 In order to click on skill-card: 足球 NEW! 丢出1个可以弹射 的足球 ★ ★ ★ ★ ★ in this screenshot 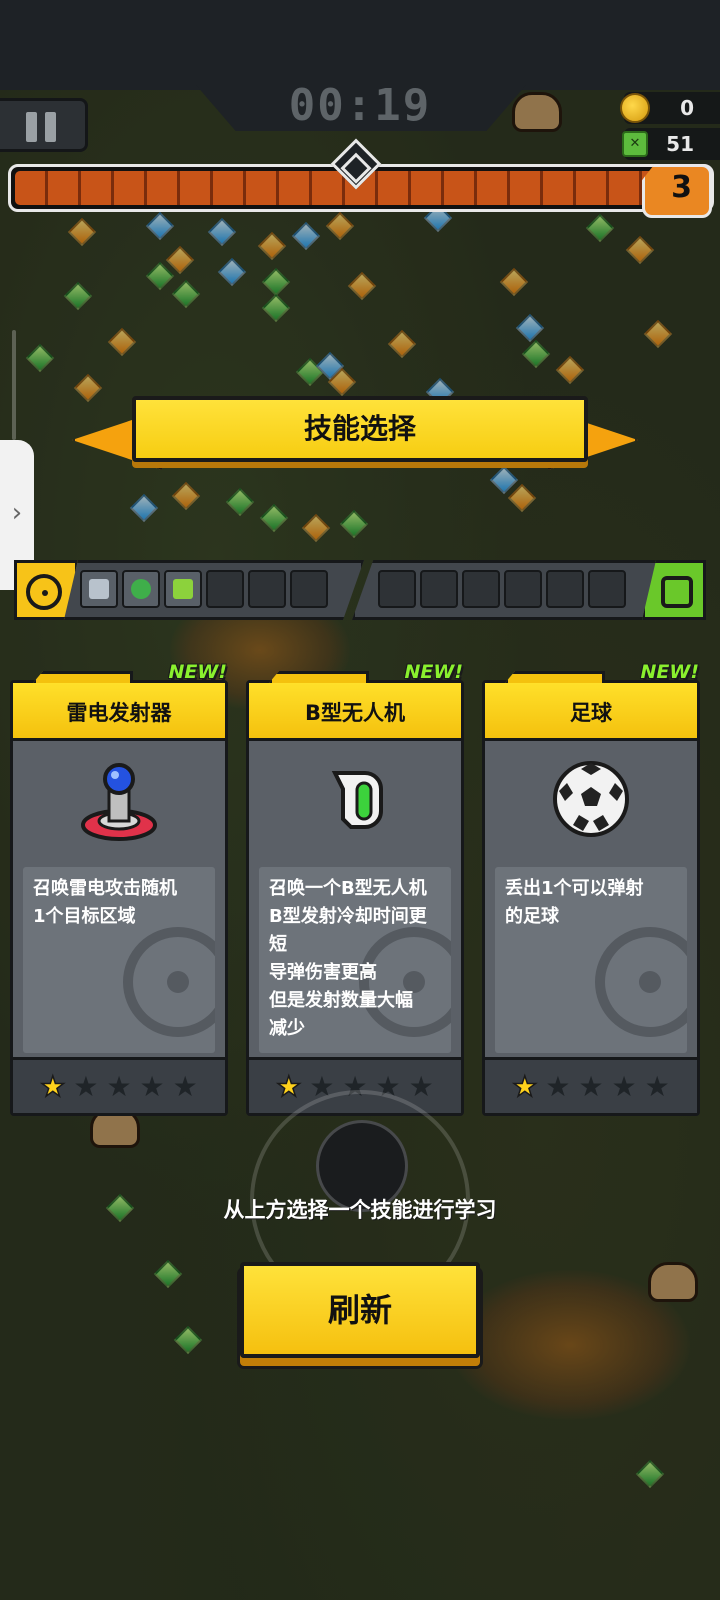, I will do `click(591, 888)`.